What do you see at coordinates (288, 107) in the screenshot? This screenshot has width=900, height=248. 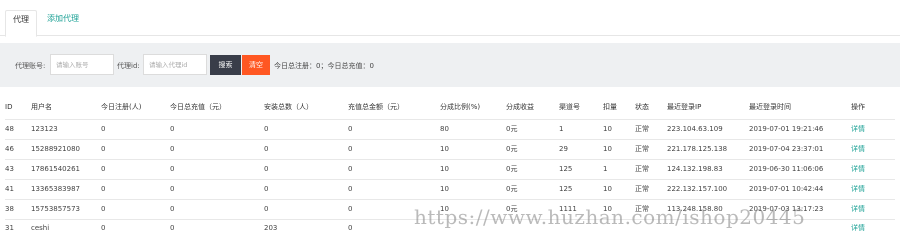 I see `col-header: 安装总数（人）` at bounding box center [288, 107].